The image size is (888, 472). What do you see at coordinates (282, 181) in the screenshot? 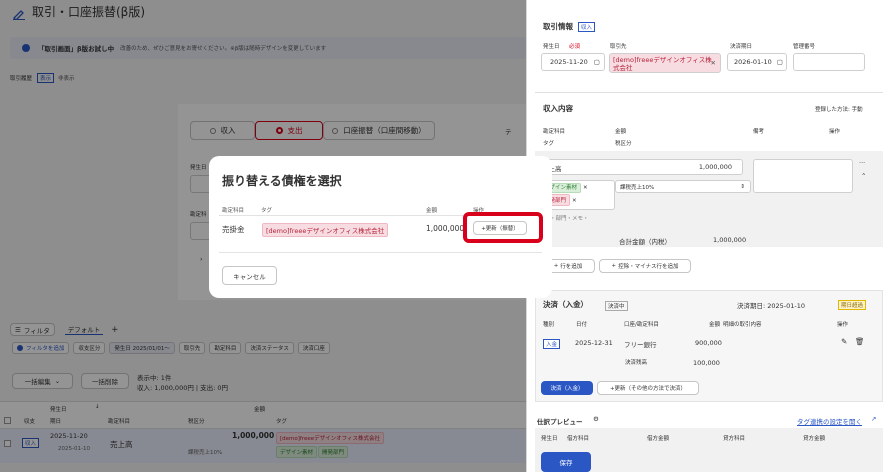
I see `modal-title: 振り替える債権を選択` at bounding box center [282, 181].